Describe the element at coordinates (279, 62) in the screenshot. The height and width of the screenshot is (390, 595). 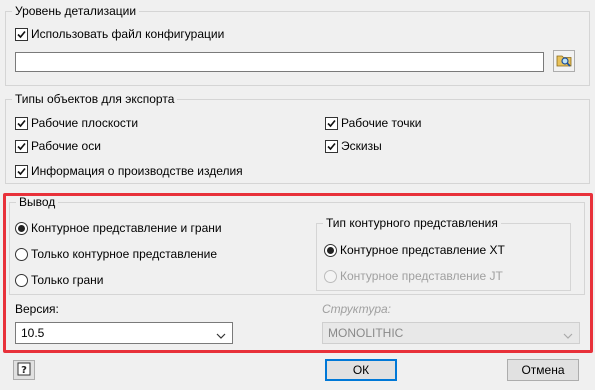
I see `config-path-input` at that location.